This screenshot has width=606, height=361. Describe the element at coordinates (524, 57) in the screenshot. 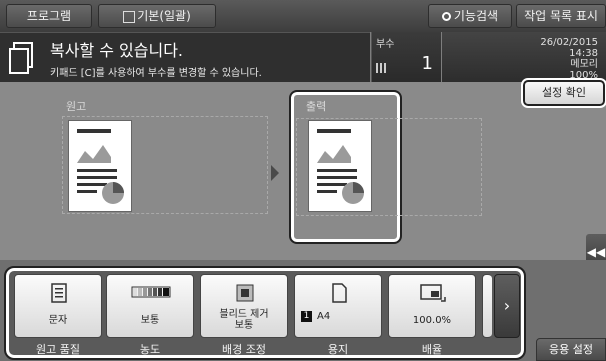

I see `device-info: 26/02/2015 14:38 메모리 100%` at that location.